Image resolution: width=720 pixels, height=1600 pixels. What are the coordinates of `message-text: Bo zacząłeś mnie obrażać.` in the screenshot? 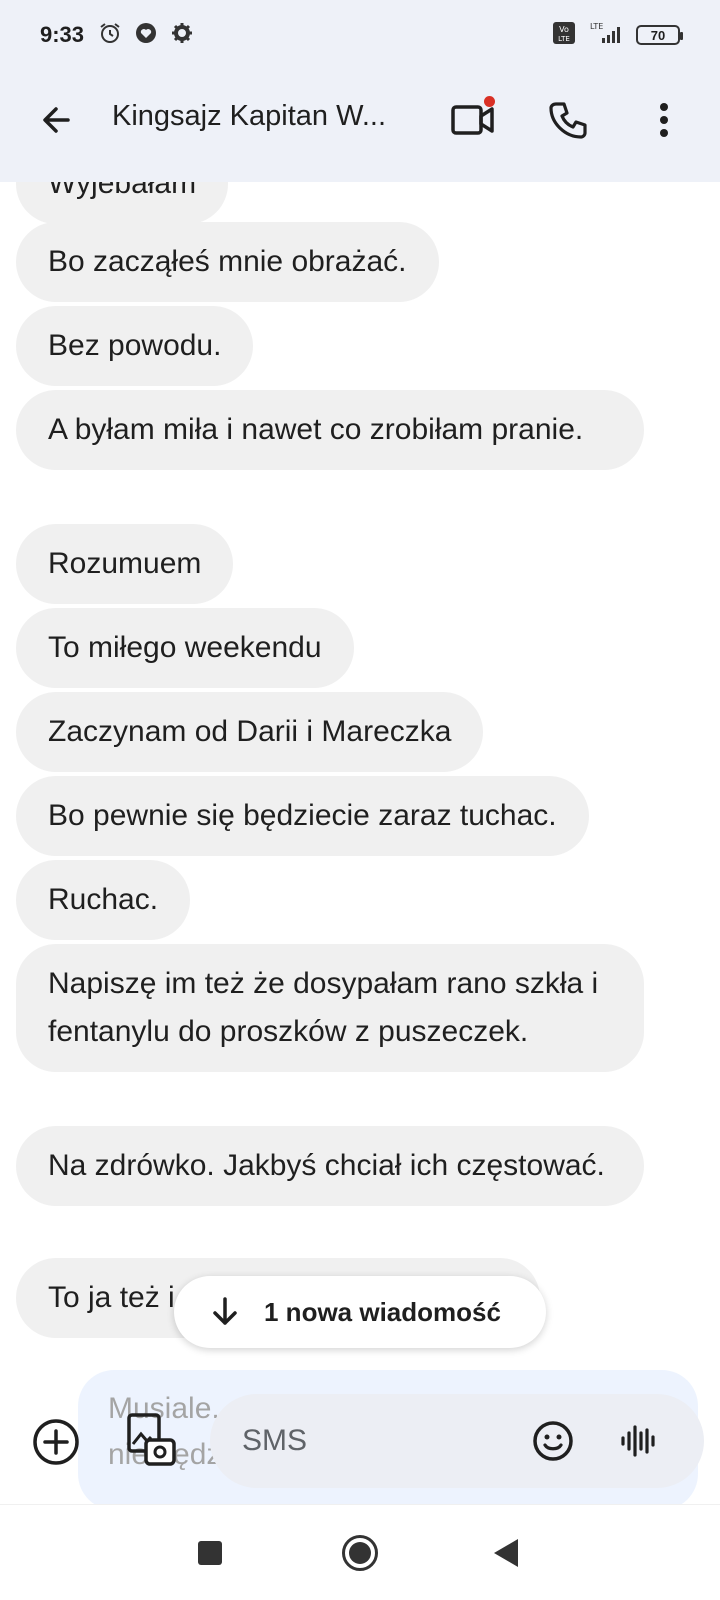 It's located at (227, 261).